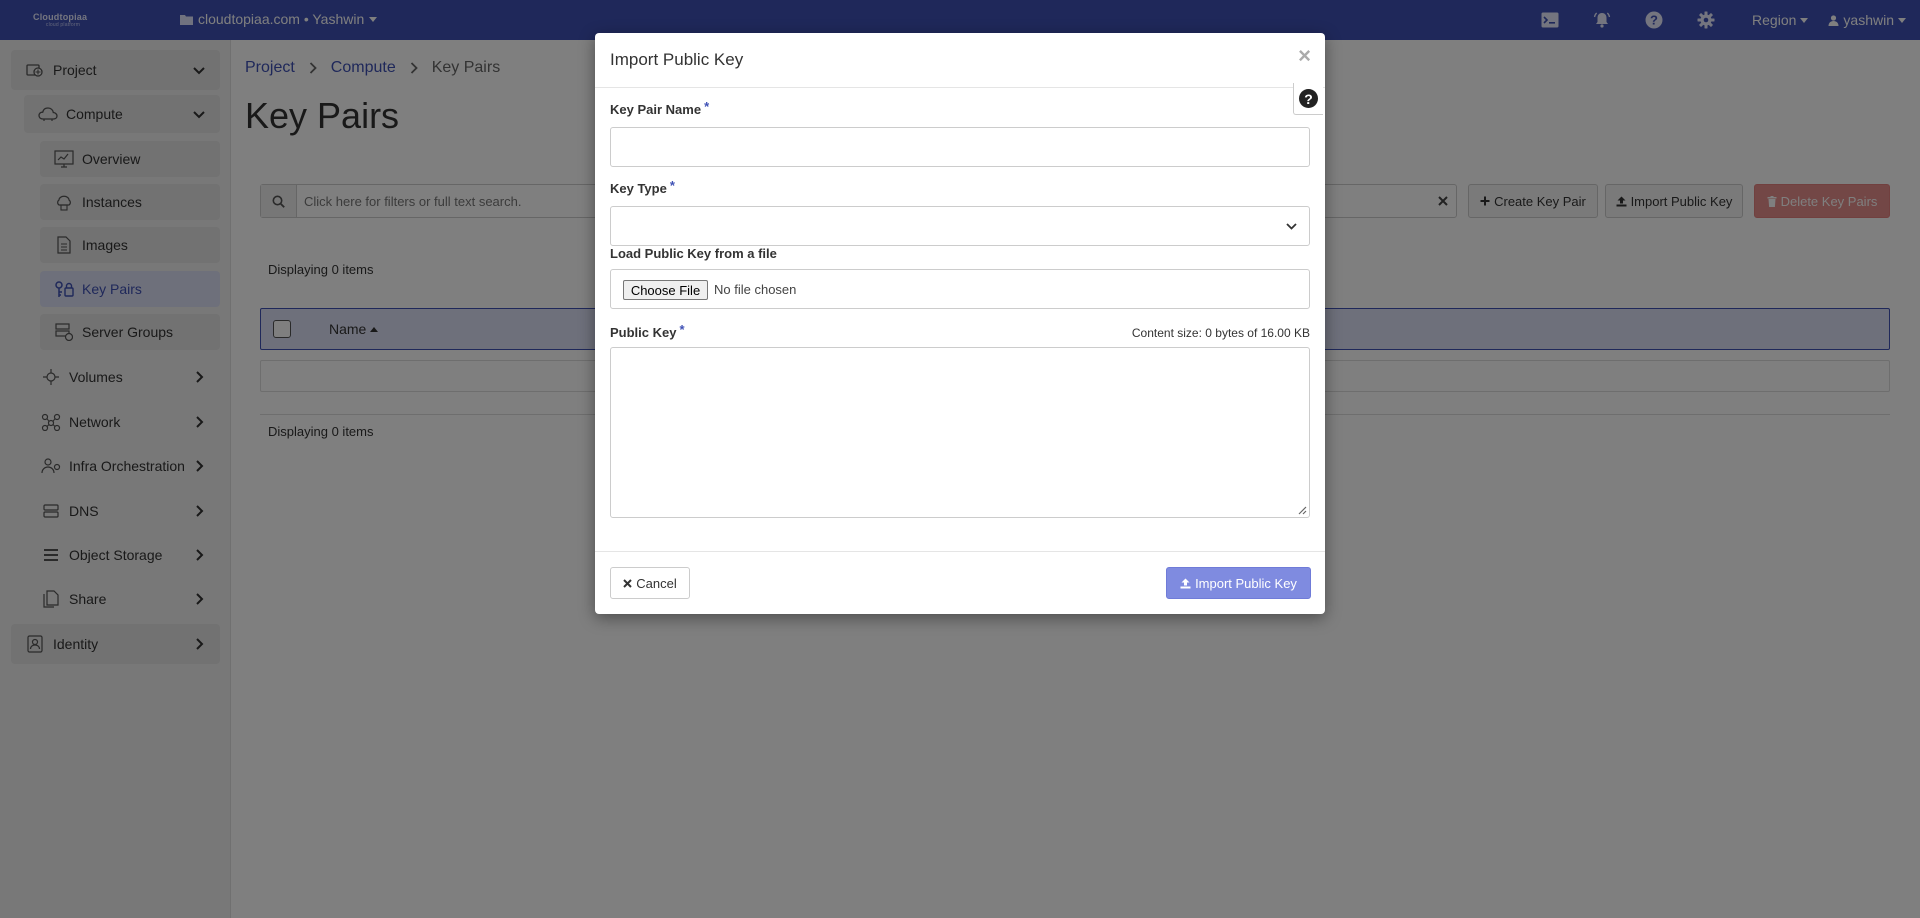  I want to click on import-public-key-submit-button: Import Public Key, so click(1238, 583).